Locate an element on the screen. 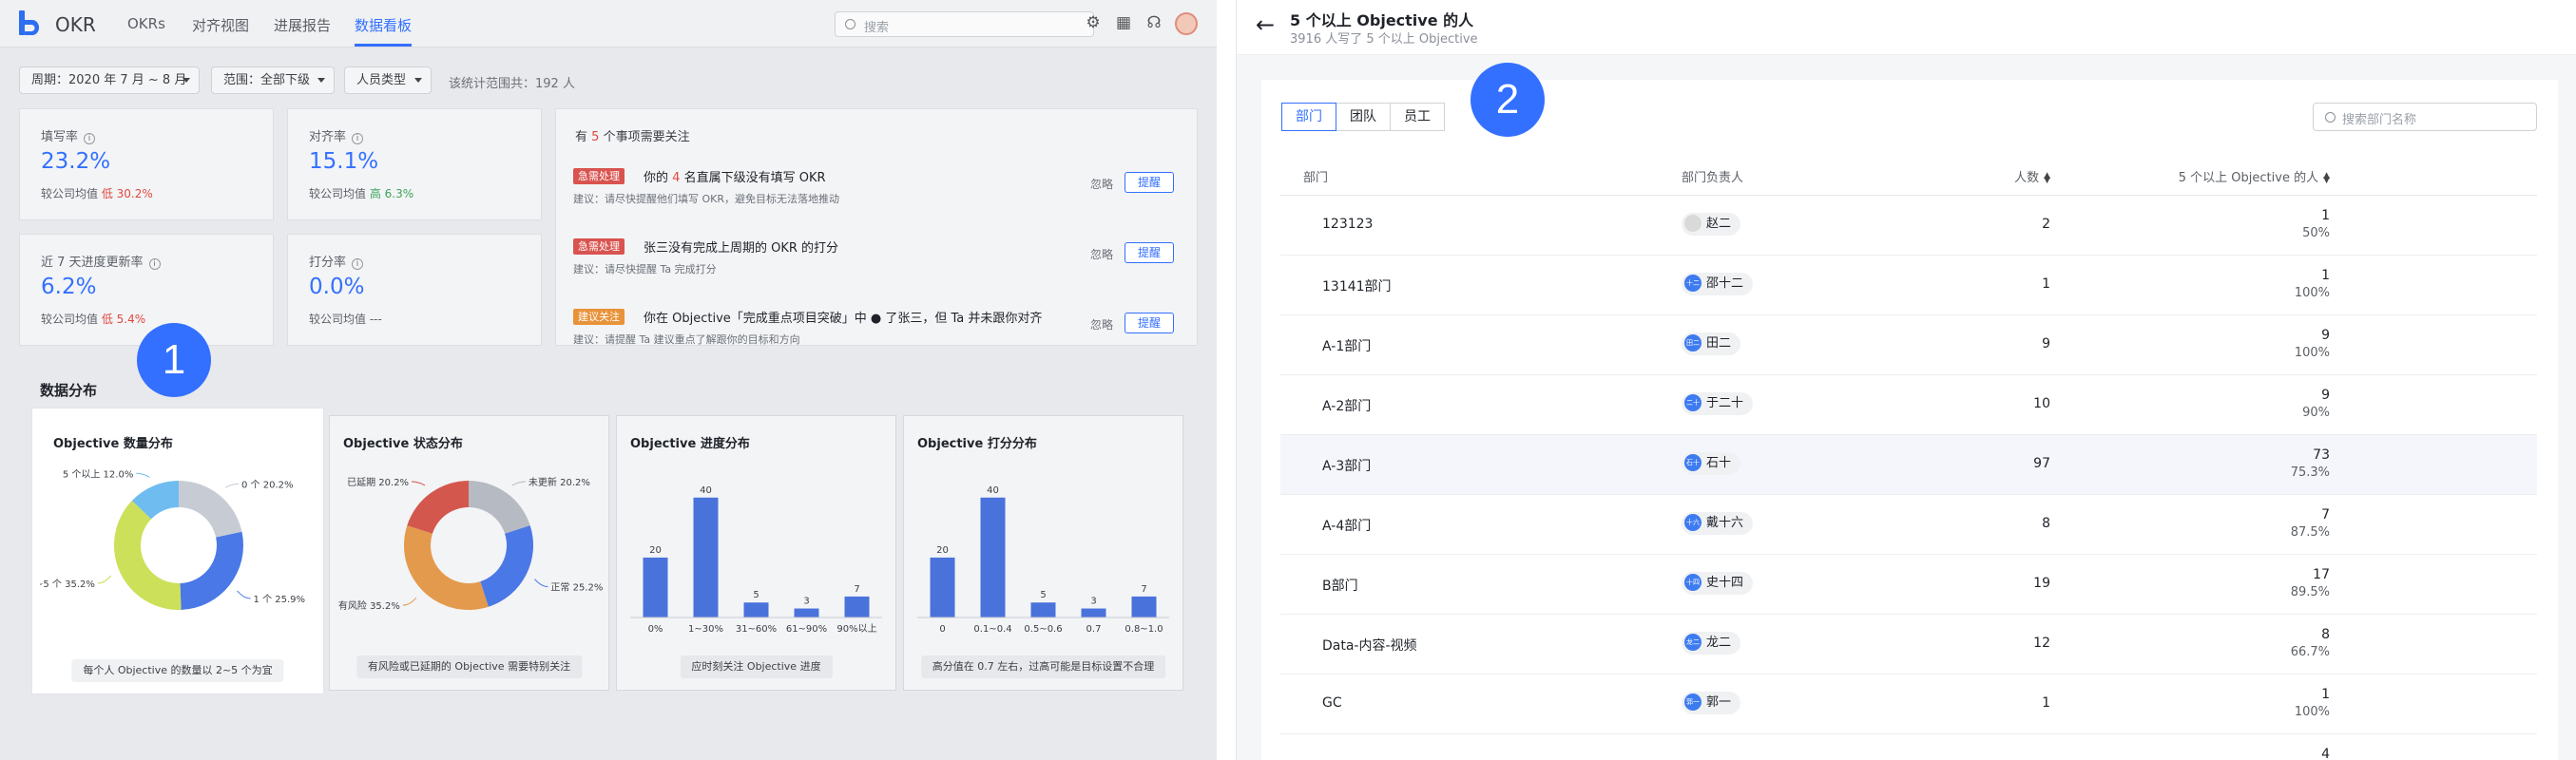 The image size is (2576, 760). table-row: GC 郭一 郭一 1 1 100% is located at coordinates (1909, 704).